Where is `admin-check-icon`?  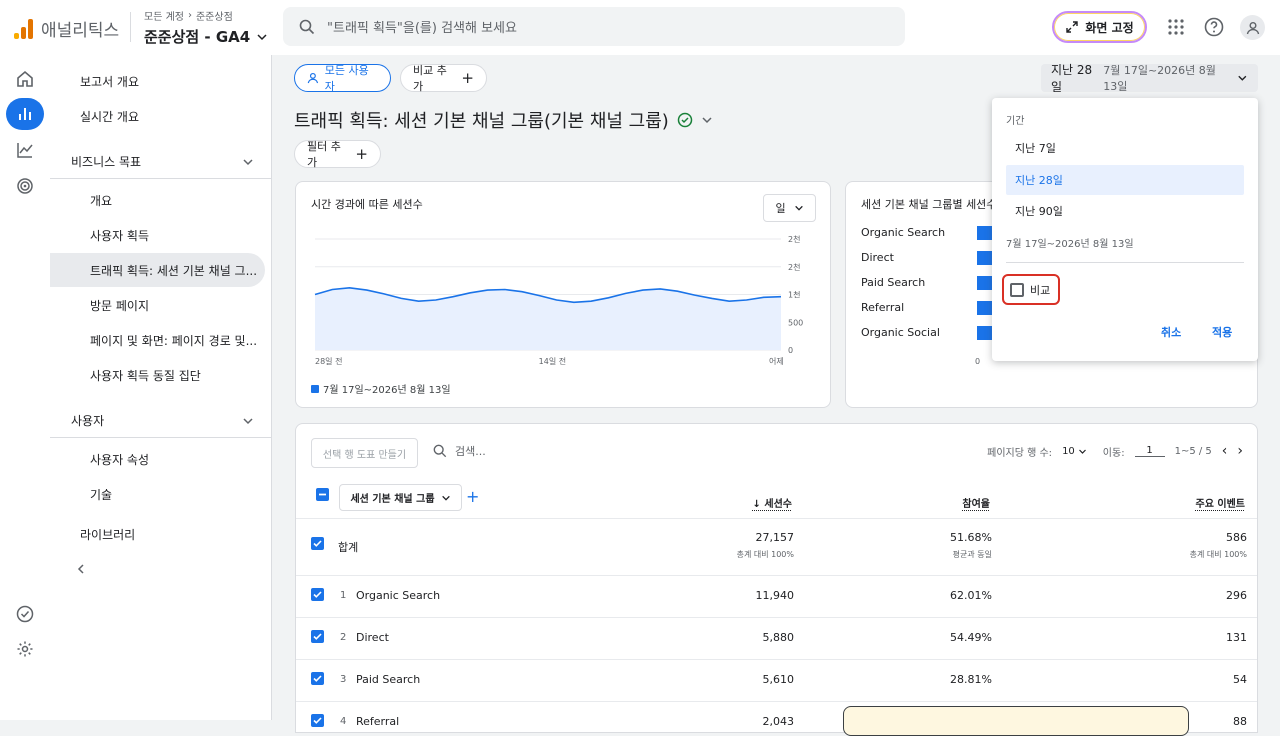 admin-check-icon is located at coordinates (25, 614).